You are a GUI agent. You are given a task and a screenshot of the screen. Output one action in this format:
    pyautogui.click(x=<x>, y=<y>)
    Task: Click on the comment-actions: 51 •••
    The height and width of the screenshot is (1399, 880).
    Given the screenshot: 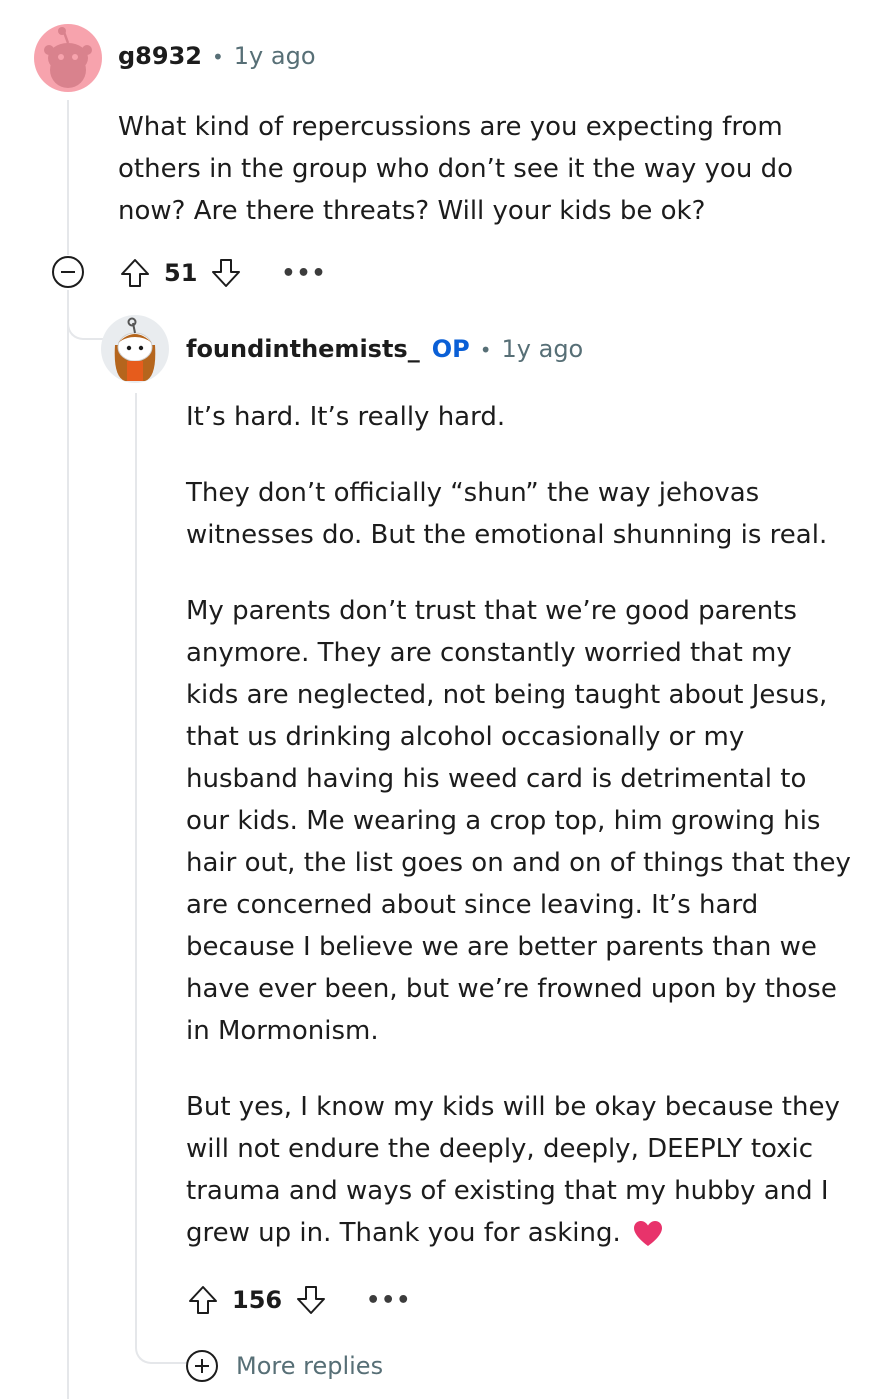 What is the action you would take?
    pyautogui.click(x=222, y=273)
    